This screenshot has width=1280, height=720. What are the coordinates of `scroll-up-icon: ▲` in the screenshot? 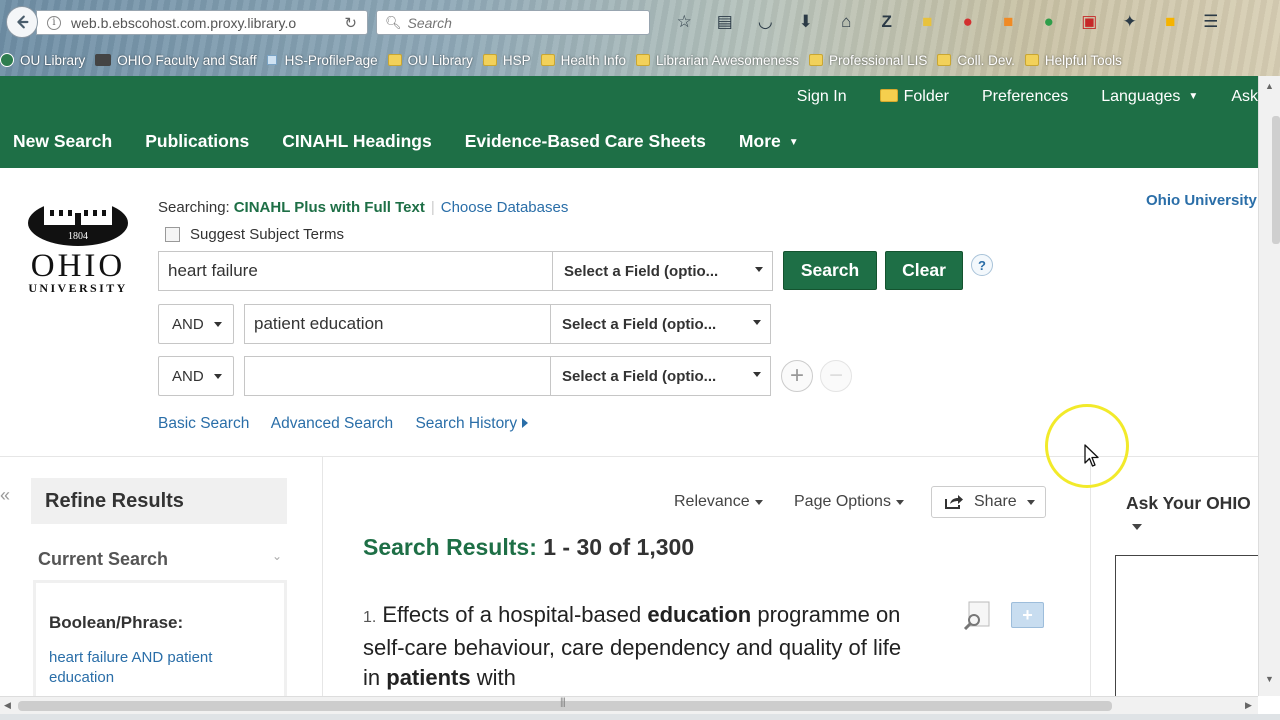 It's located at (1269, 86).